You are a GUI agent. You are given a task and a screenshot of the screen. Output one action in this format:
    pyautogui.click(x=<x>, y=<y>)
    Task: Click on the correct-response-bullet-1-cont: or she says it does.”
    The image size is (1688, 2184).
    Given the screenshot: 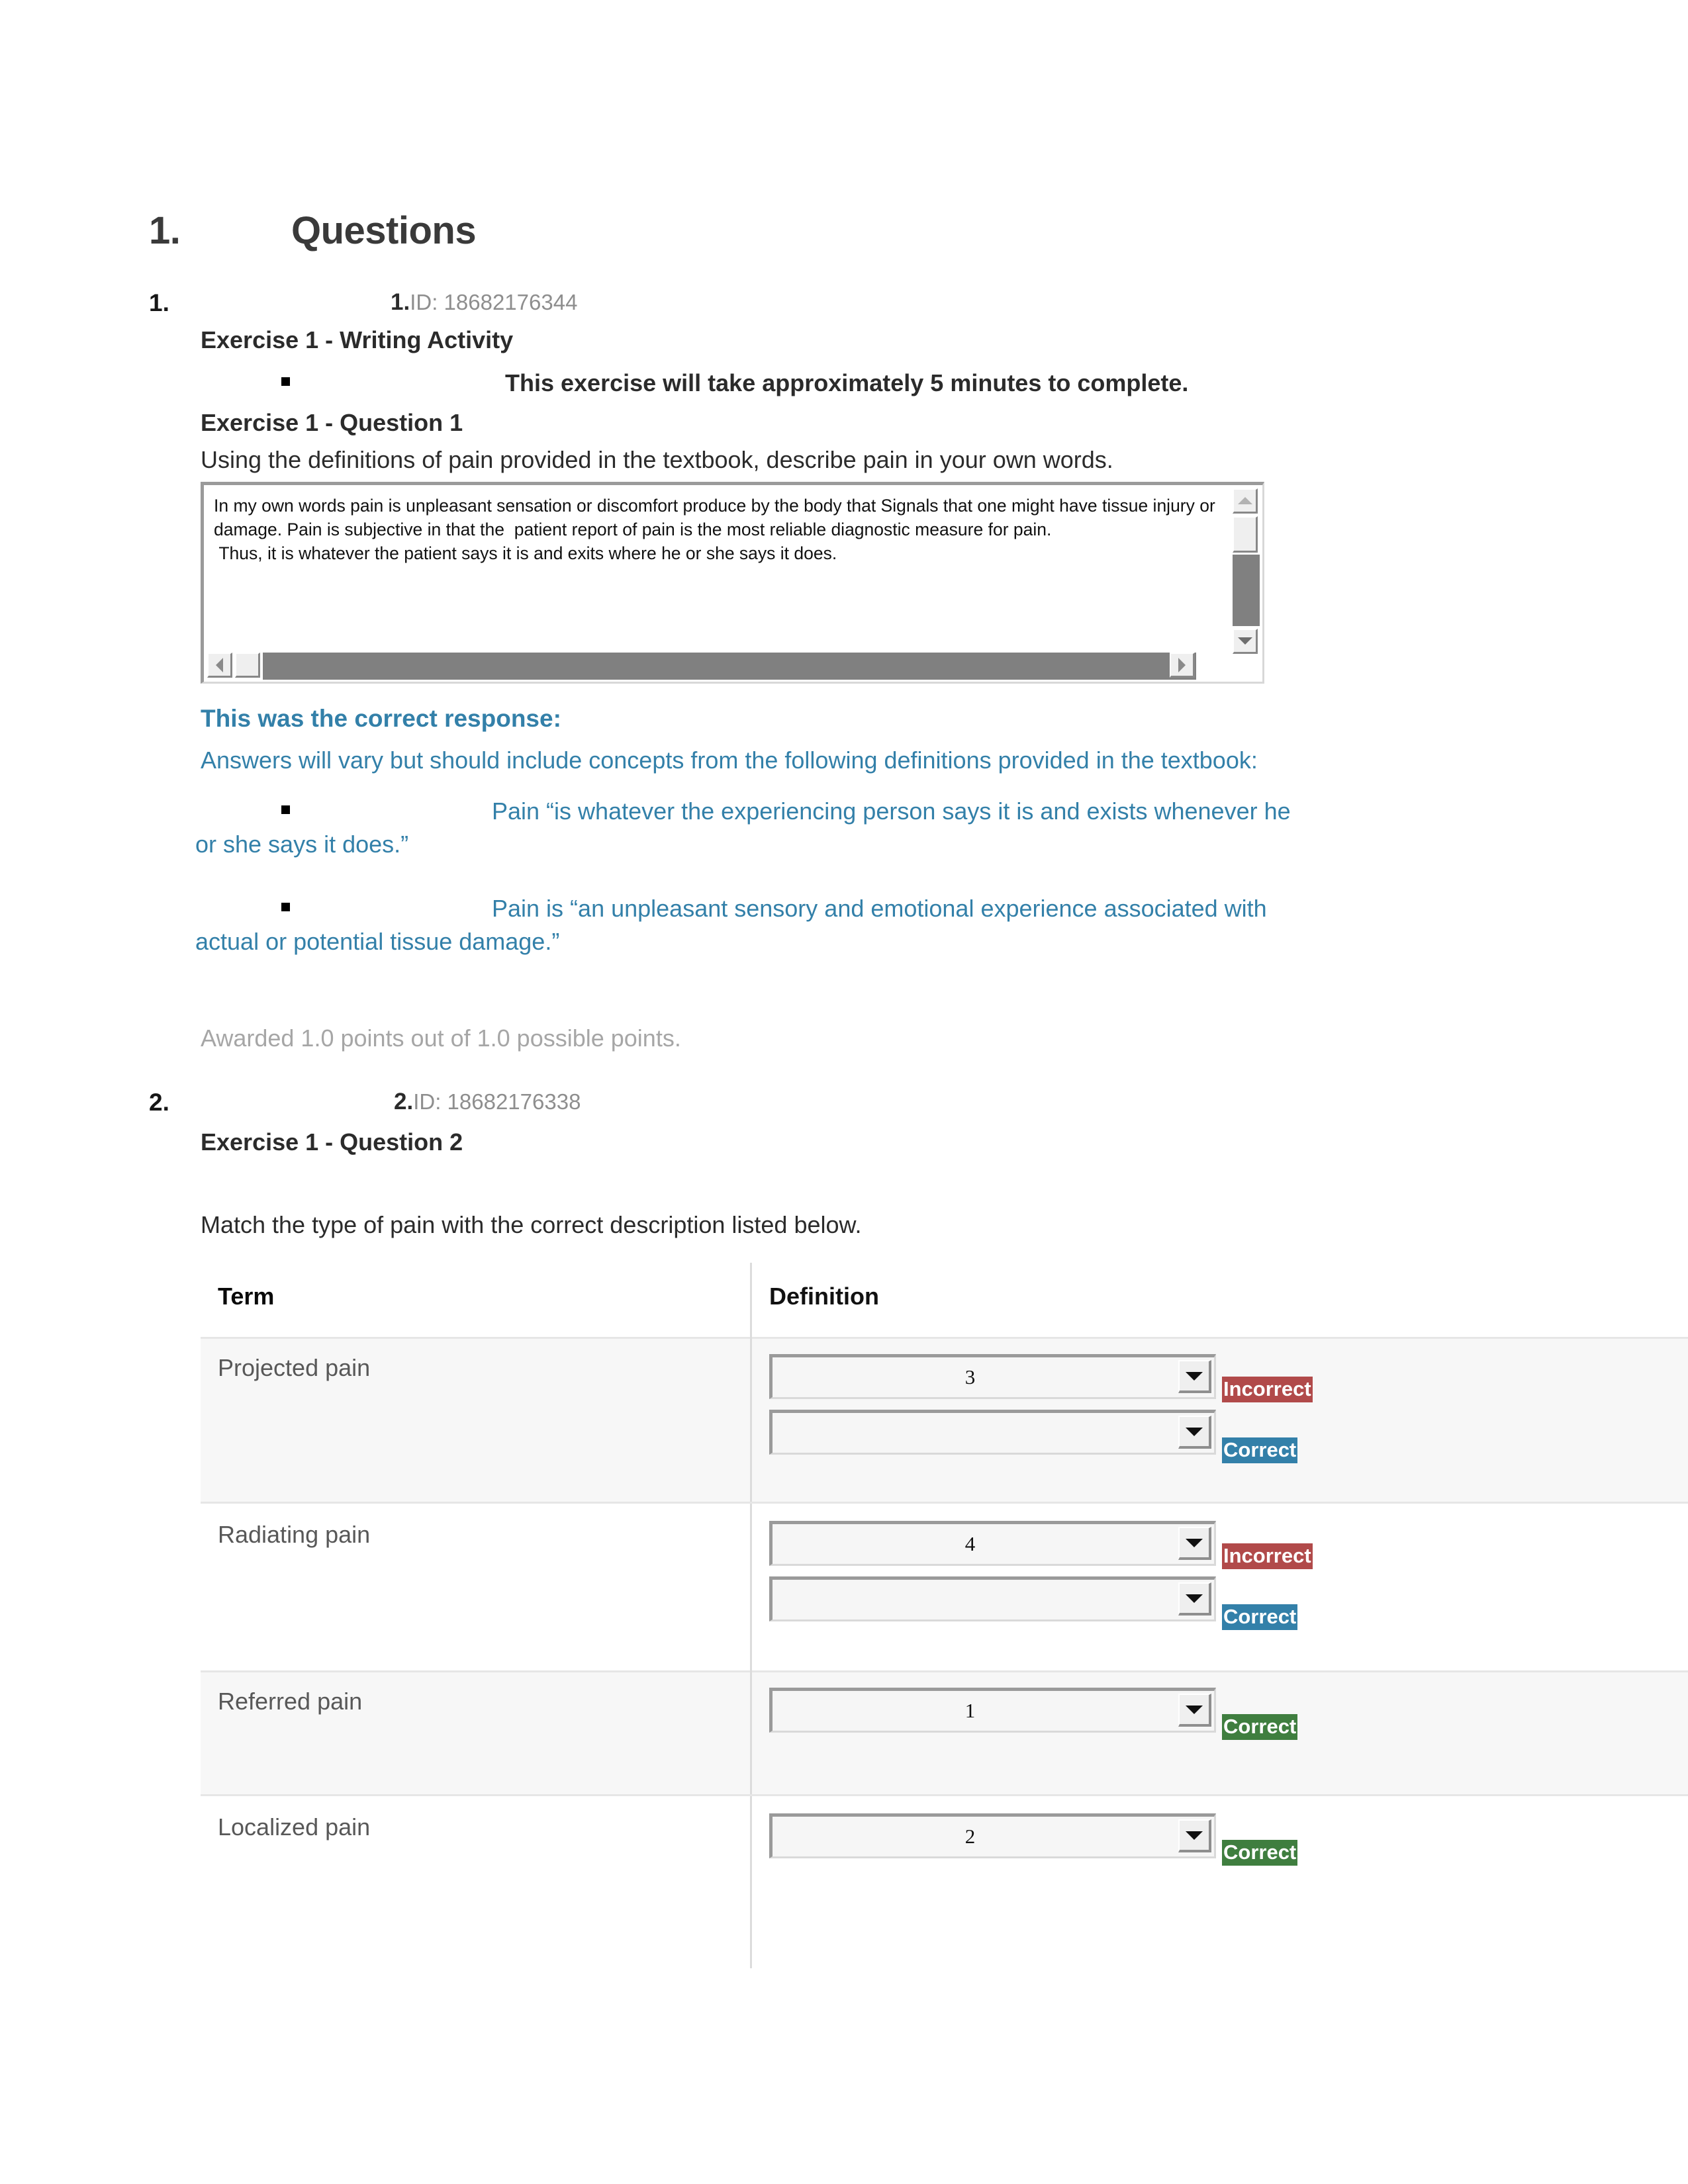 What is the action you would take?
    pyautogui.click(x=302, y=845)
    